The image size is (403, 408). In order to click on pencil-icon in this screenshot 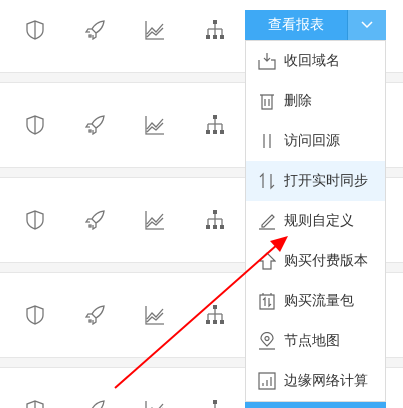, I will do `click(267, 221)`.